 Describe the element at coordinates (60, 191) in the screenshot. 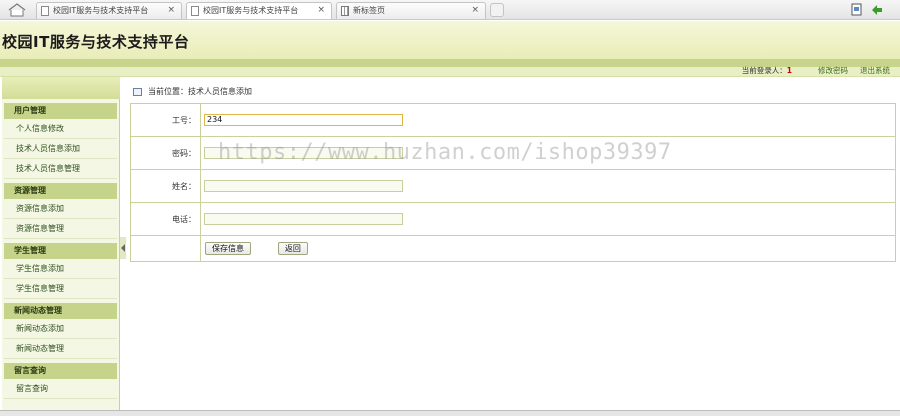

I see `sidebar-group-resource: 资源管理` at that location.